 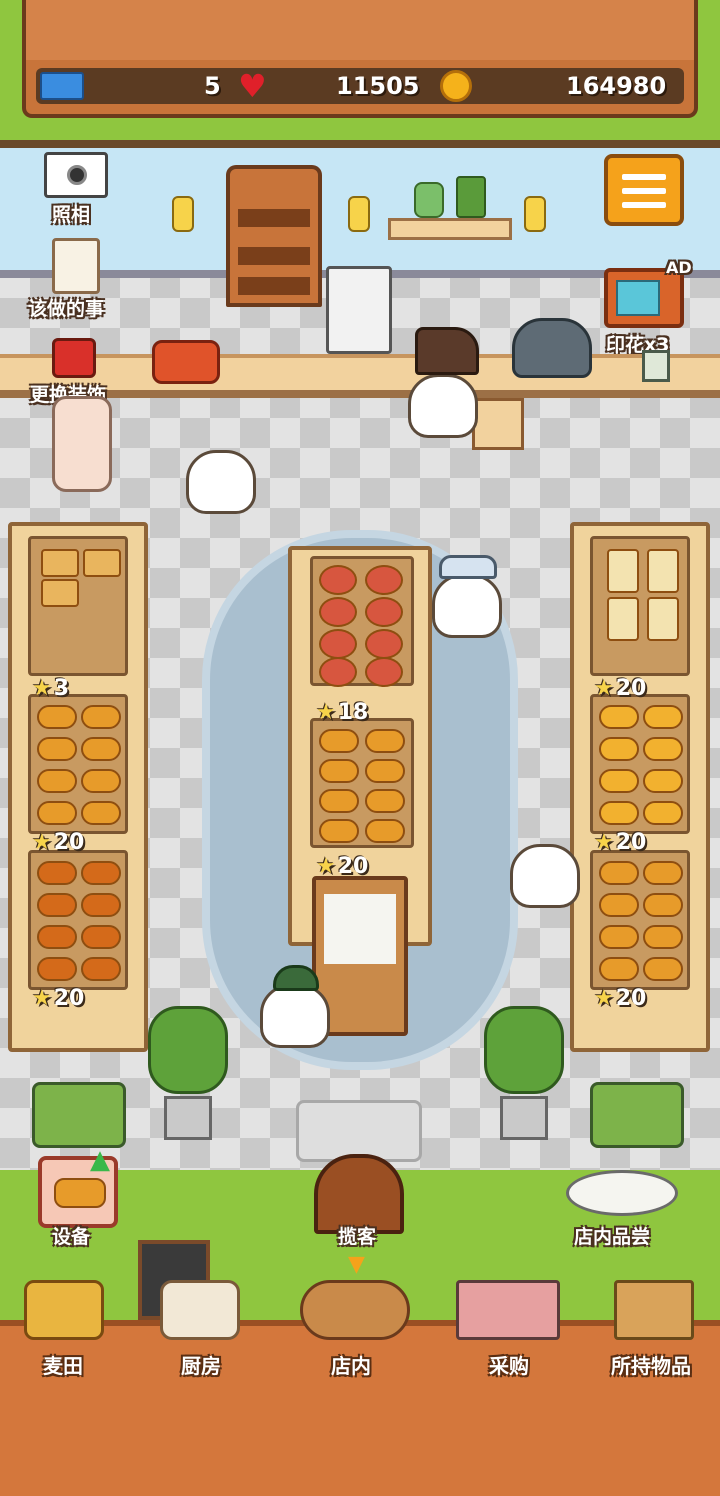 What do you see at coordinates (74, 358) in the screenshot?
I see `paint-brush-icon` at bounding box center [74, 358].